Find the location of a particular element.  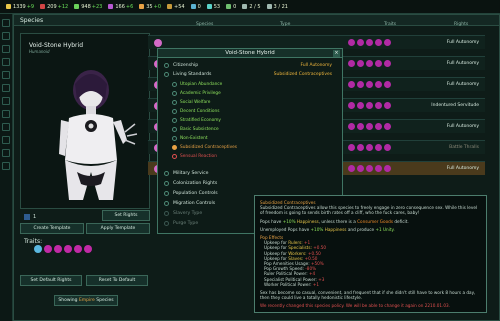

stability-icon is located at coordinates (229, 6).